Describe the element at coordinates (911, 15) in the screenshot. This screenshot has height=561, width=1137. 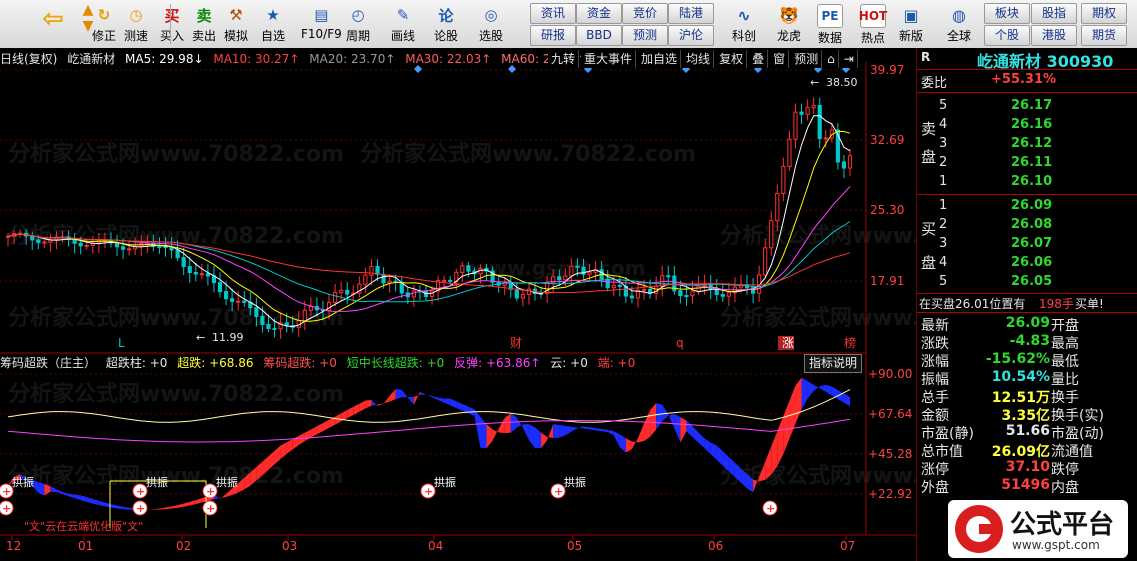
I see `new-version-icon: ▣` at that location.